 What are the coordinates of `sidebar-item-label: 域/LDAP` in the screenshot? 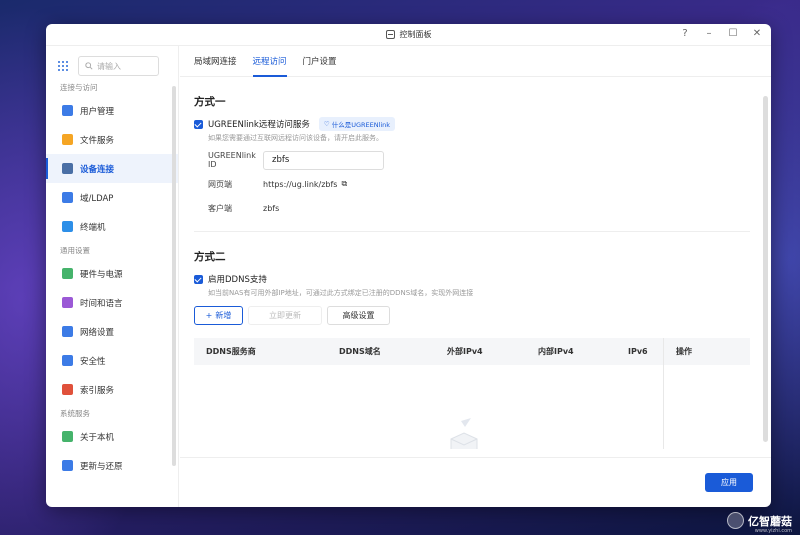 It's located at (97, 198).